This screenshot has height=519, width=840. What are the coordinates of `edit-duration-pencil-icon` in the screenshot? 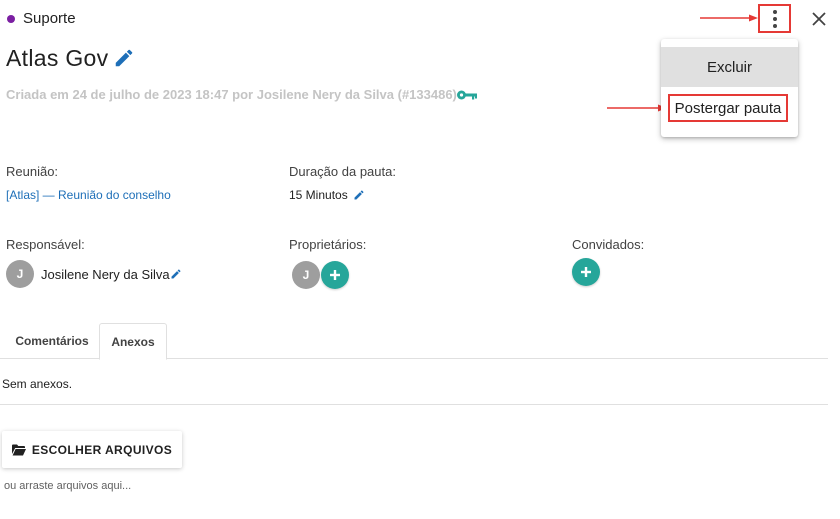 It's located at (359, 195).